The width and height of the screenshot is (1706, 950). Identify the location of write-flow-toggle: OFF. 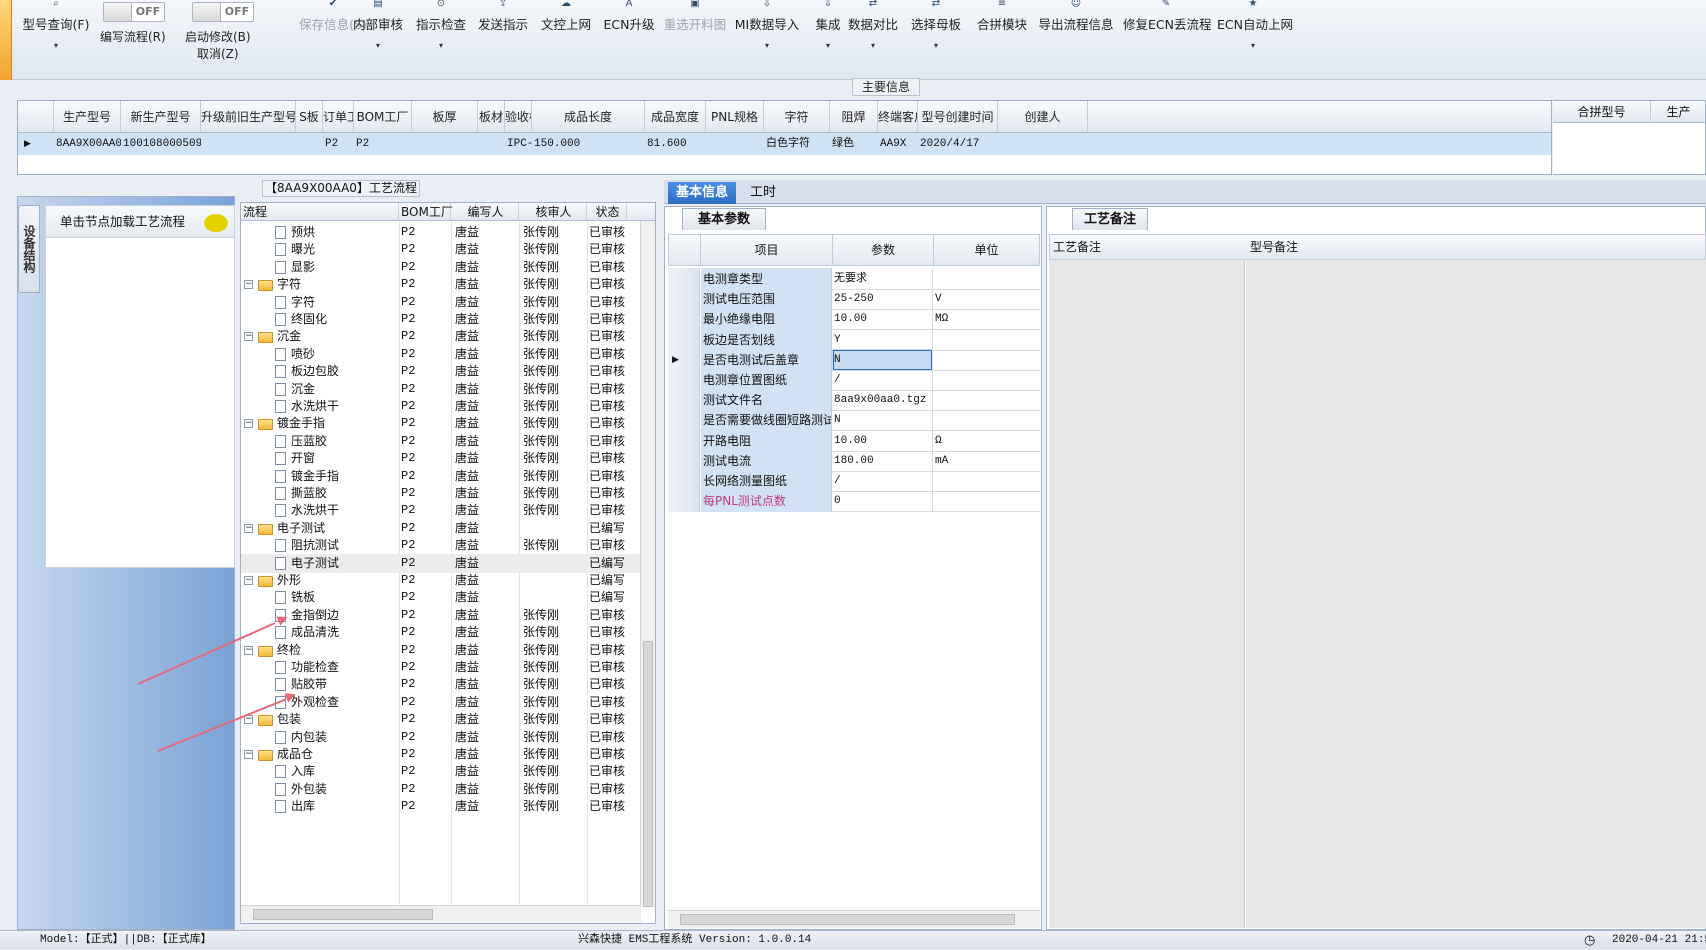
(134, 12).